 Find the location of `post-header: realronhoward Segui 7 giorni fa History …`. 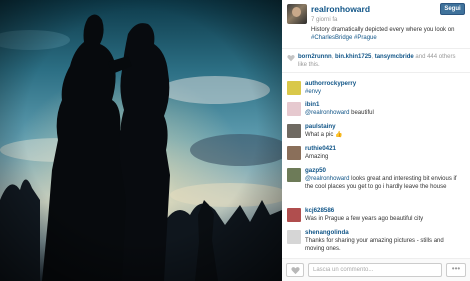

post-header: realronhoward Segui 7 giorni fa History … is located at coordinates (376, 24).